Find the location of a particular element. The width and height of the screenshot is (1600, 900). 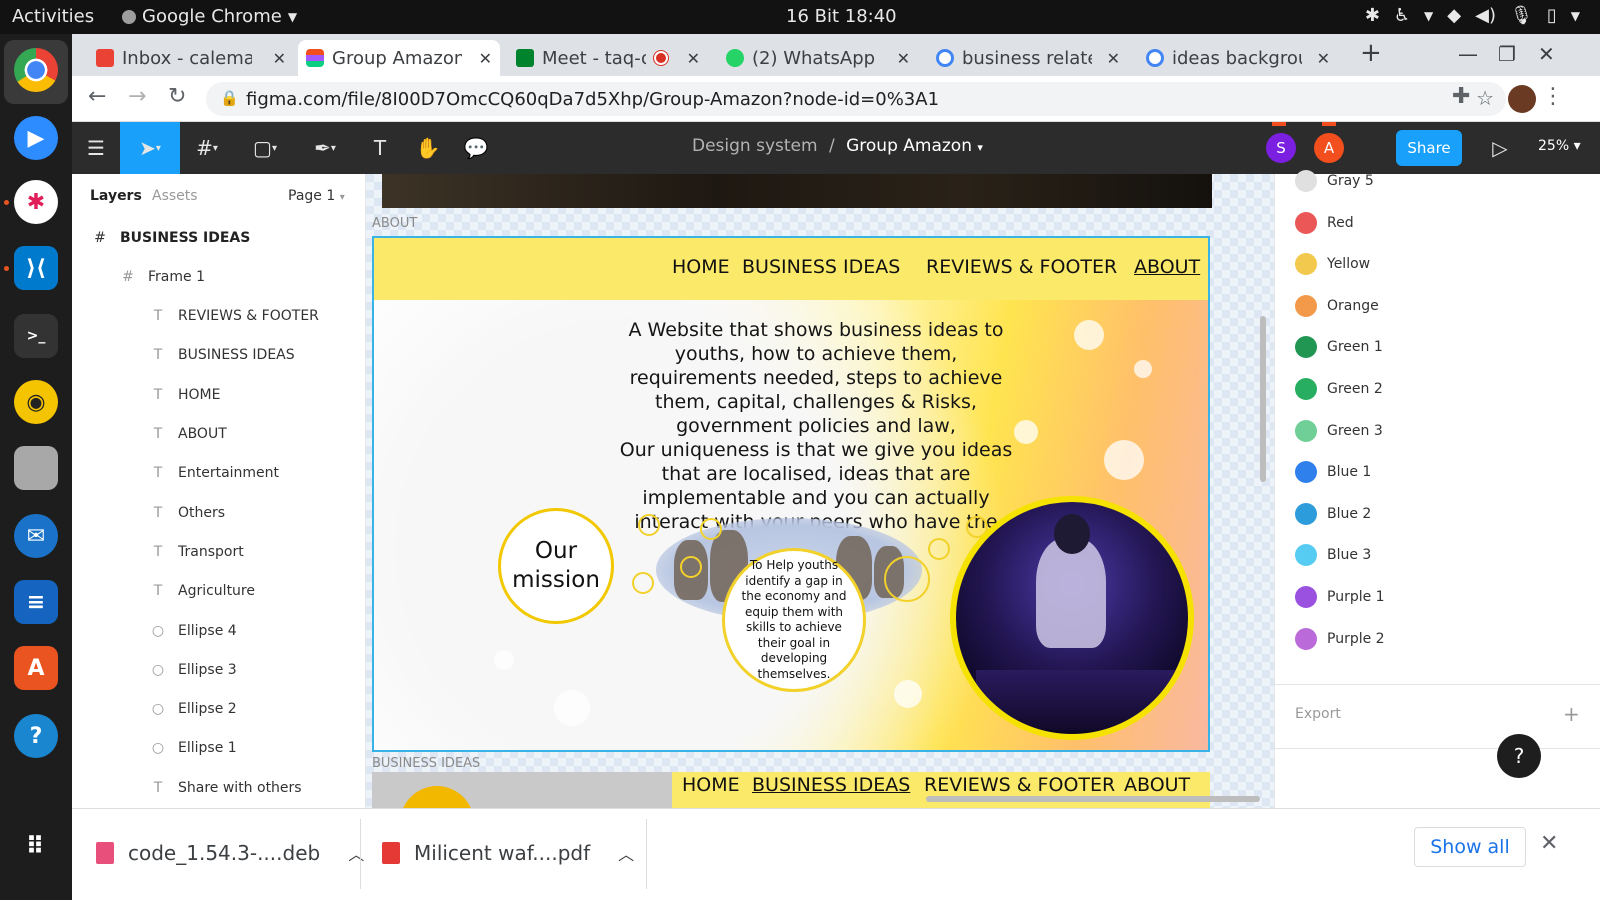

avatar: S is located at coordinates (1281, 148).